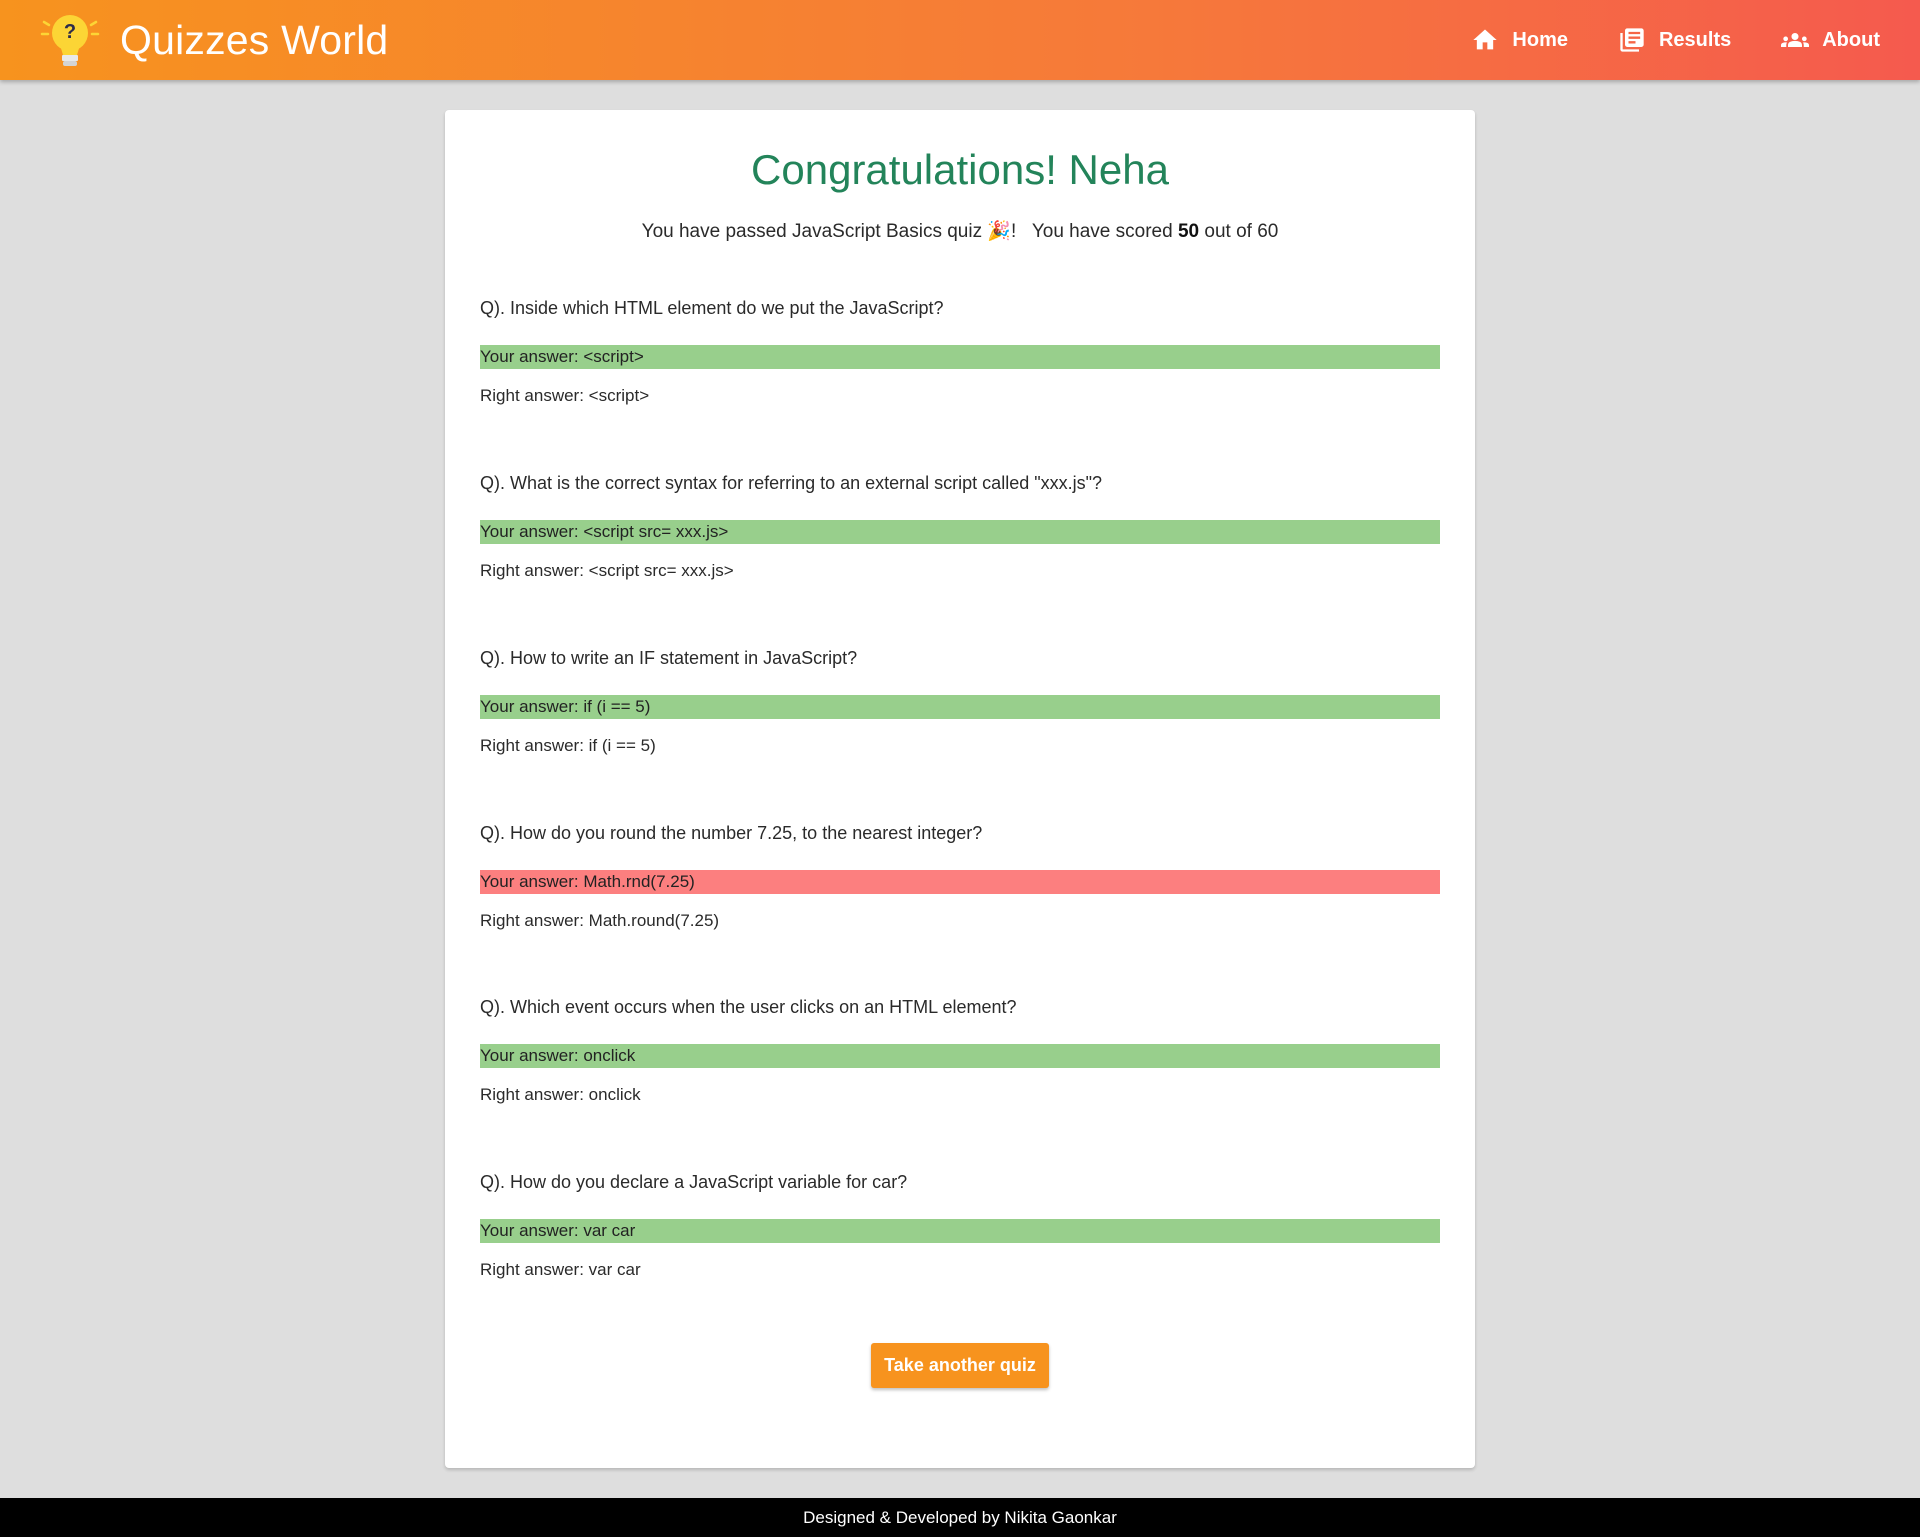  I want to click on nav-about-link: About, so click(1830, 40).